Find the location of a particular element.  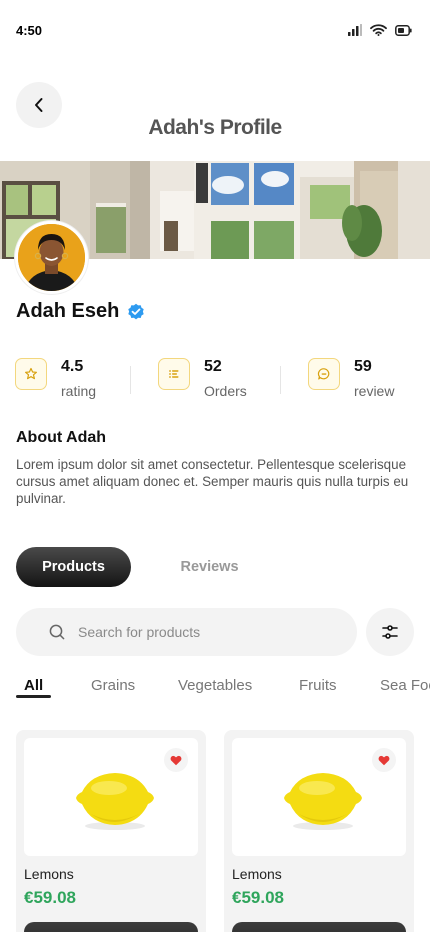

verified-badge-icon is located at coordinates (136, 311).